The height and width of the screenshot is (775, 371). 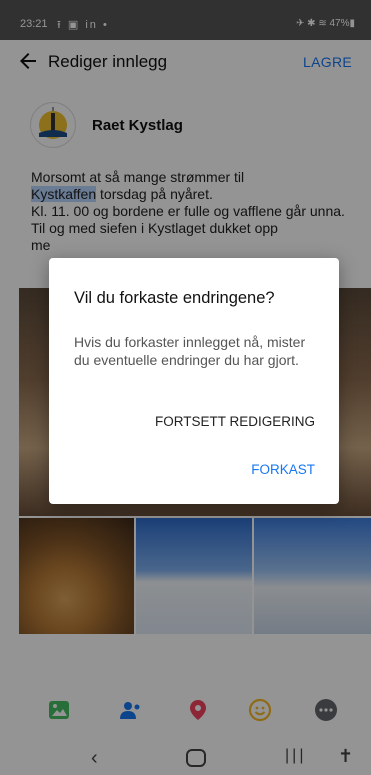 I want to click on discard-button: FORKAST, so click(x=283, y=469).